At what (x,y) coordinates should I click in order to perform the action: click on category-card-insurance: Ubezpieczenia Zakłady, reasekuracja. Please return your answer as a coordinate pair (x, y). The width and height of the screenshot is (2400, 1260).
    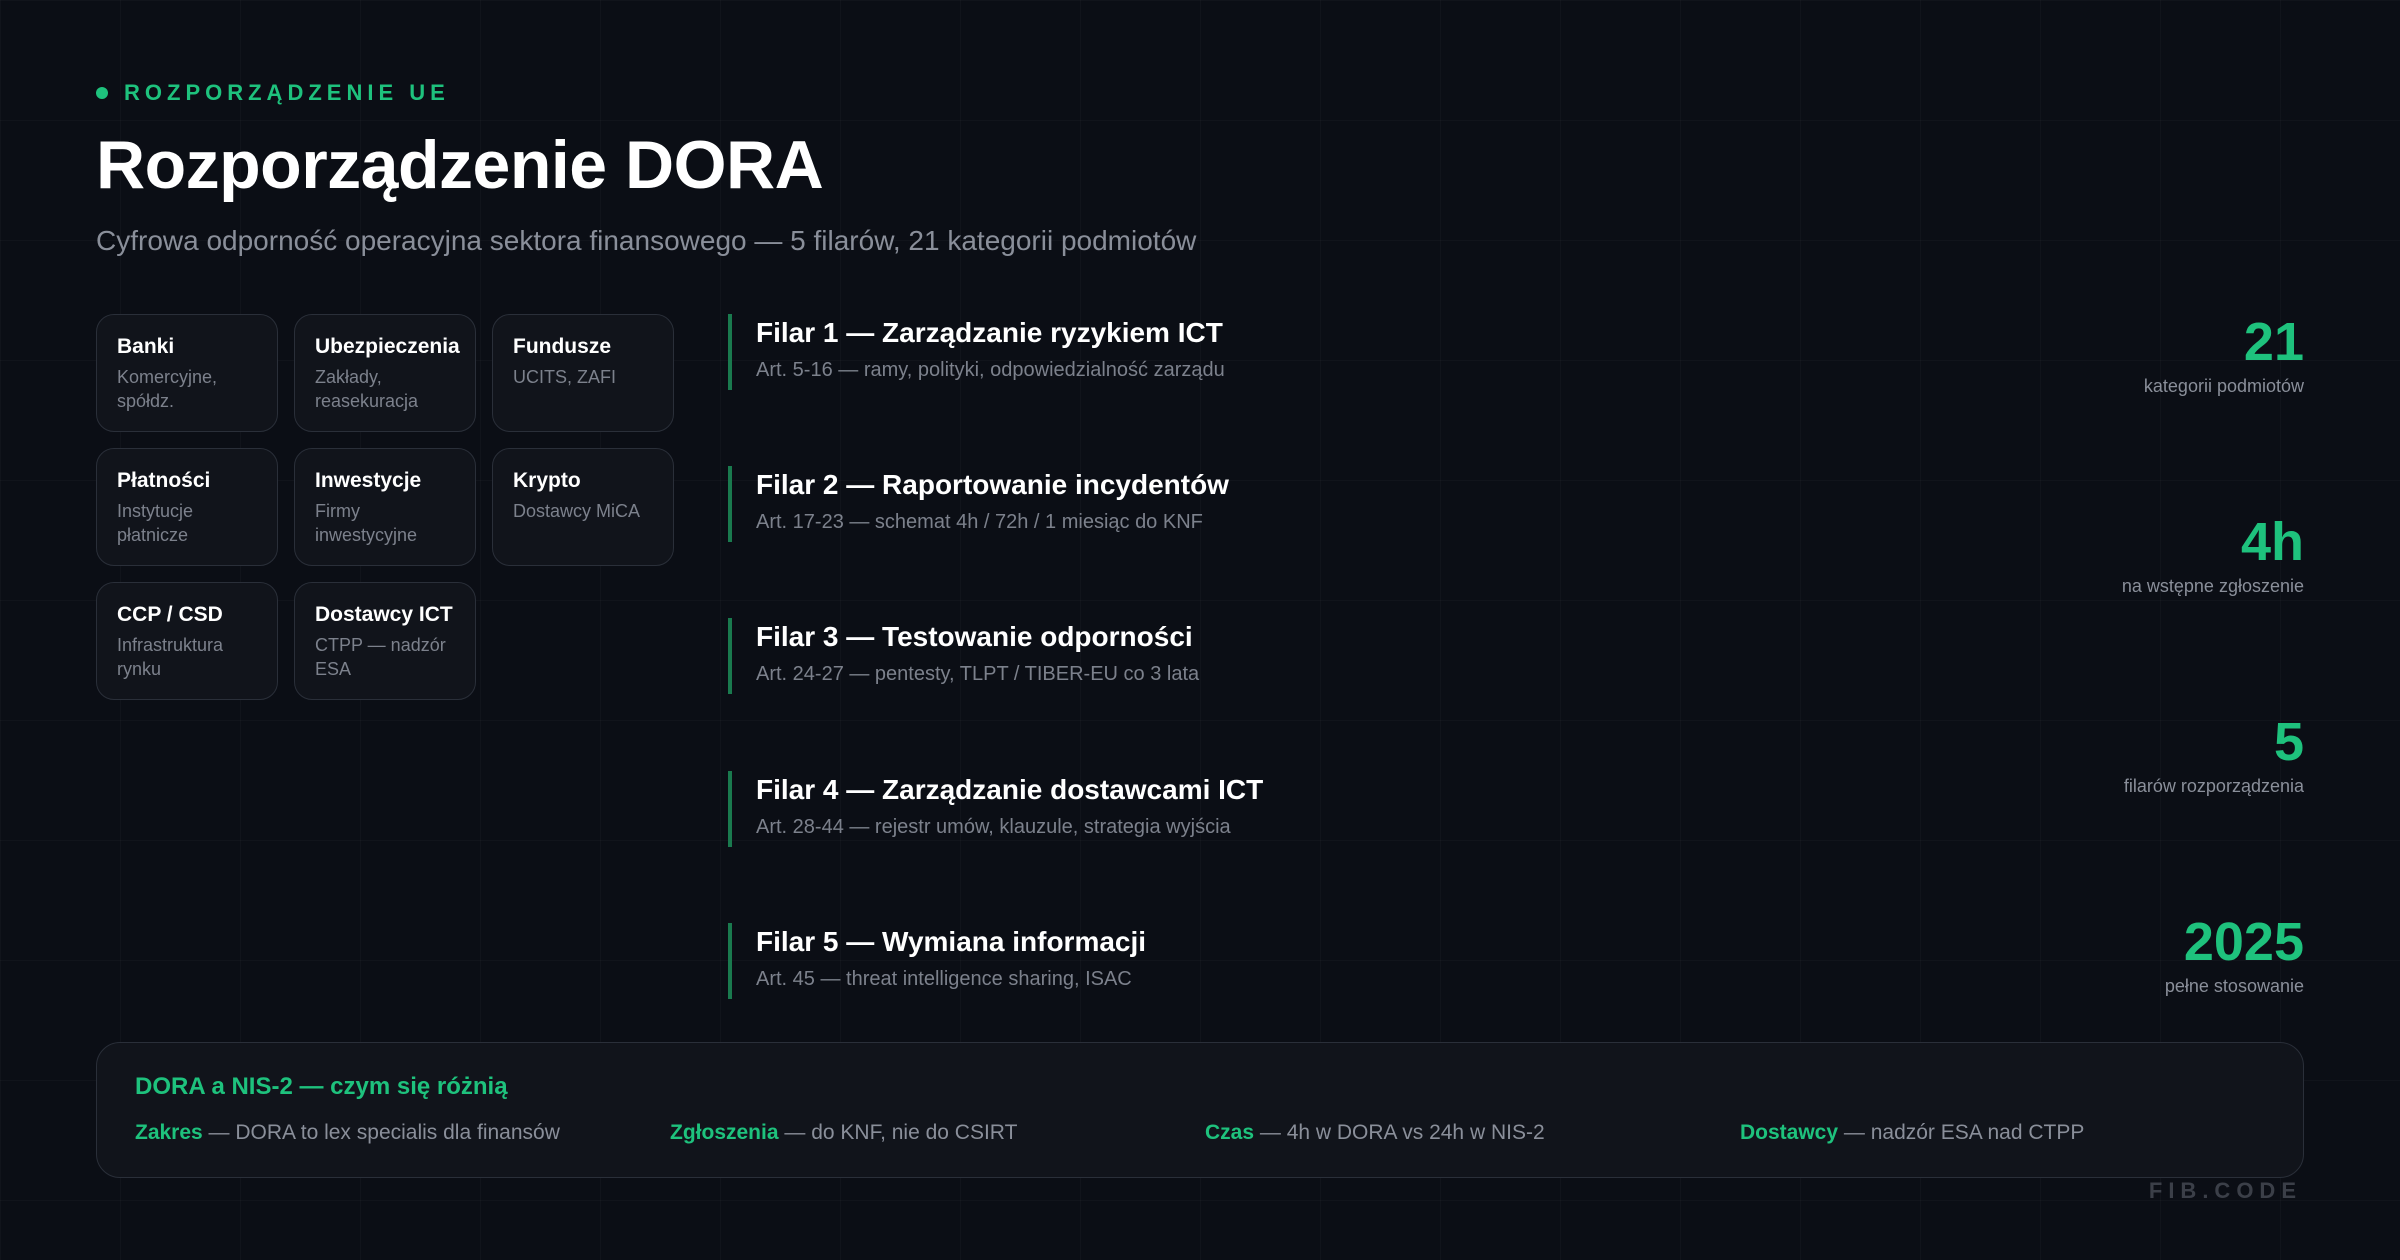
    Looking at the image, I should click on (385, 373).